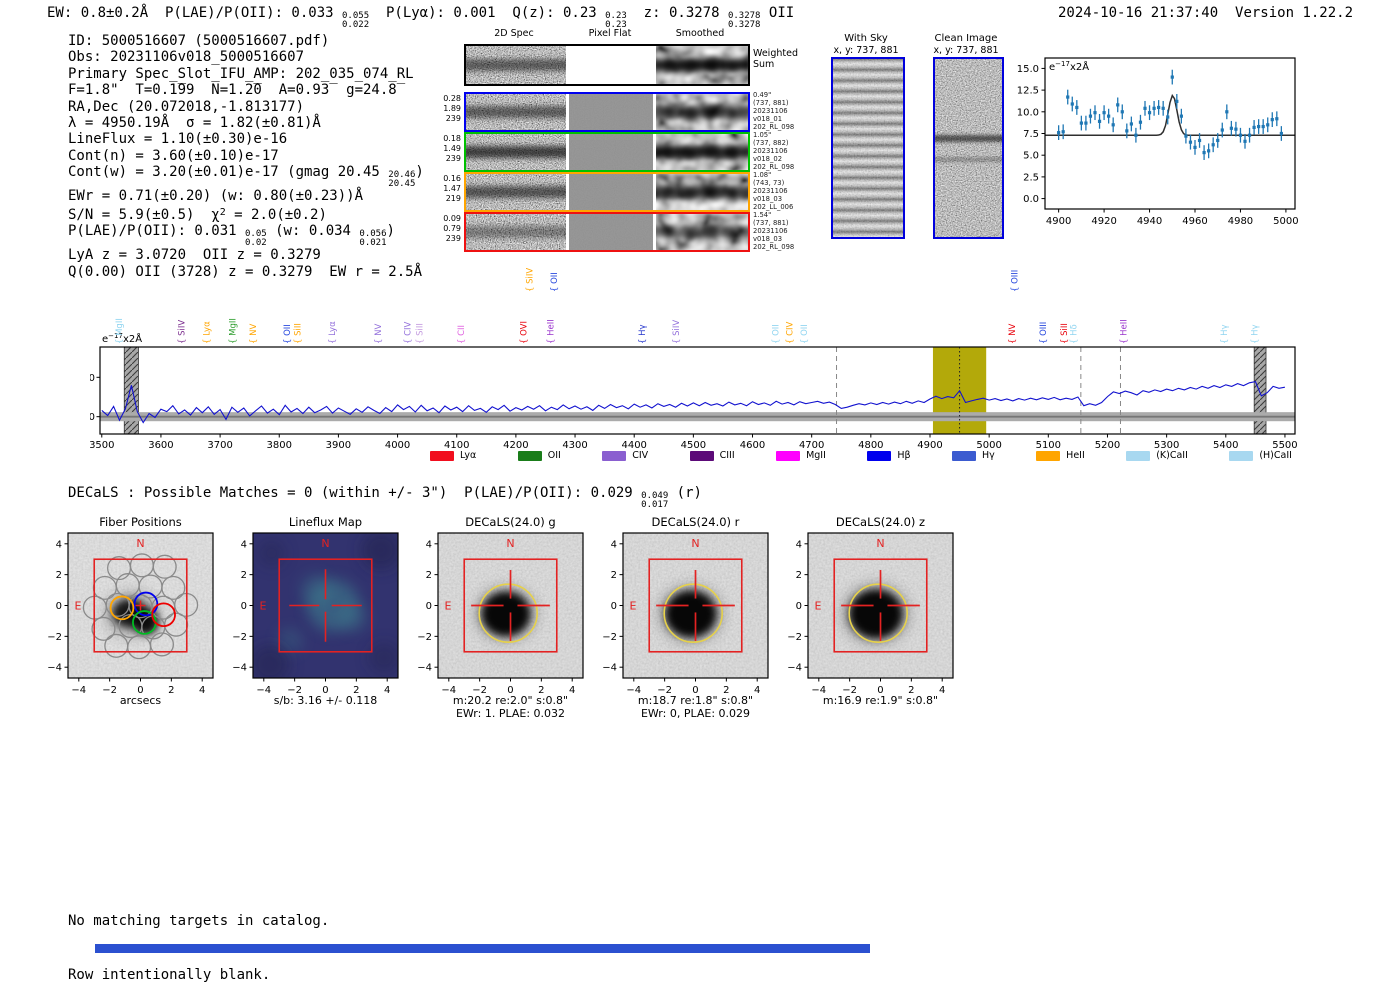 This screenshot has height=1003, width=1400. I want to click on clean-image-title: Clean Image, so click(966, 38).